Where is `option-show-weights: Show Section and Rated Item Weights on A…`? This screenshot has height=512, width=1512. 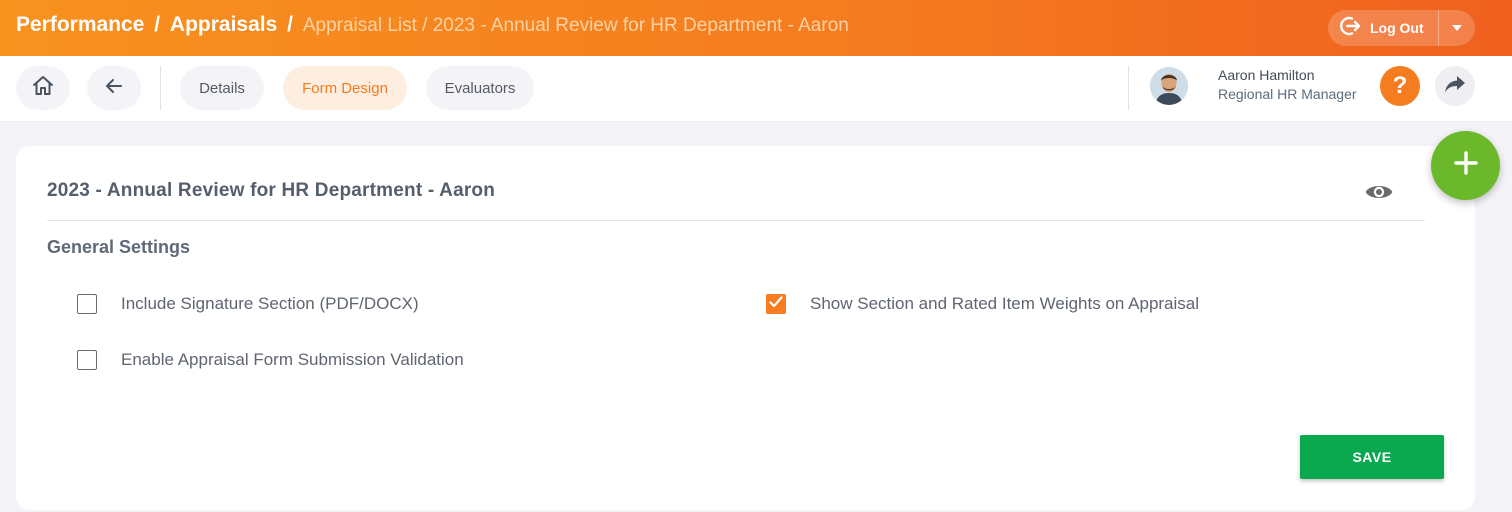
option-show-weights: Show Section and Rated Item Weights on A… is located at coordinates (982, 304).